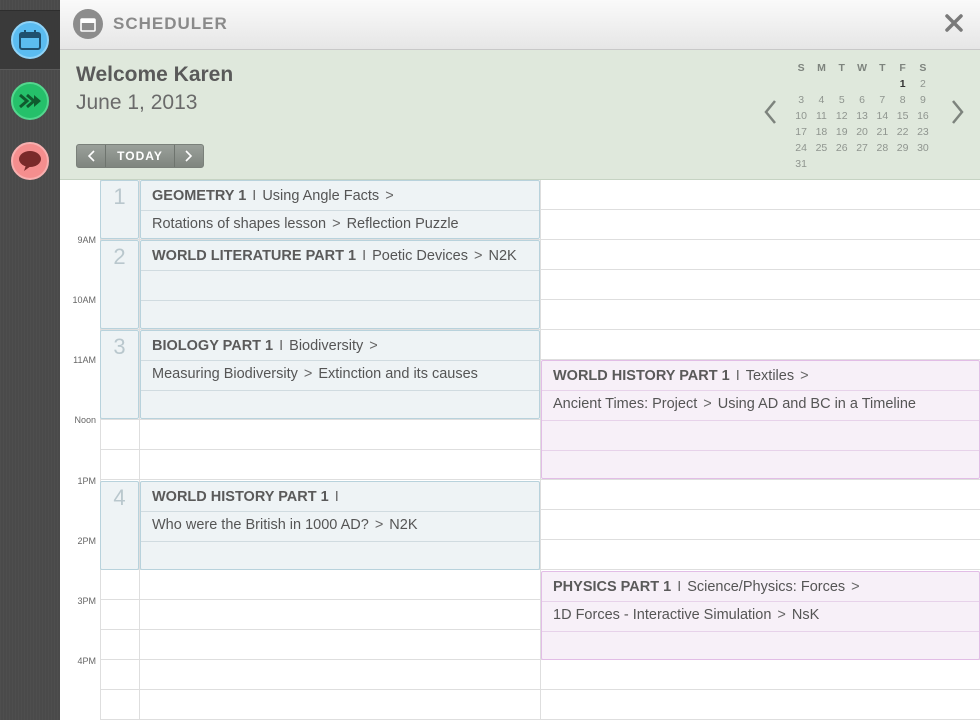 The height and width of the screenshot is (720, 980). I want to click on weekday-label: S, so click(923, 68).